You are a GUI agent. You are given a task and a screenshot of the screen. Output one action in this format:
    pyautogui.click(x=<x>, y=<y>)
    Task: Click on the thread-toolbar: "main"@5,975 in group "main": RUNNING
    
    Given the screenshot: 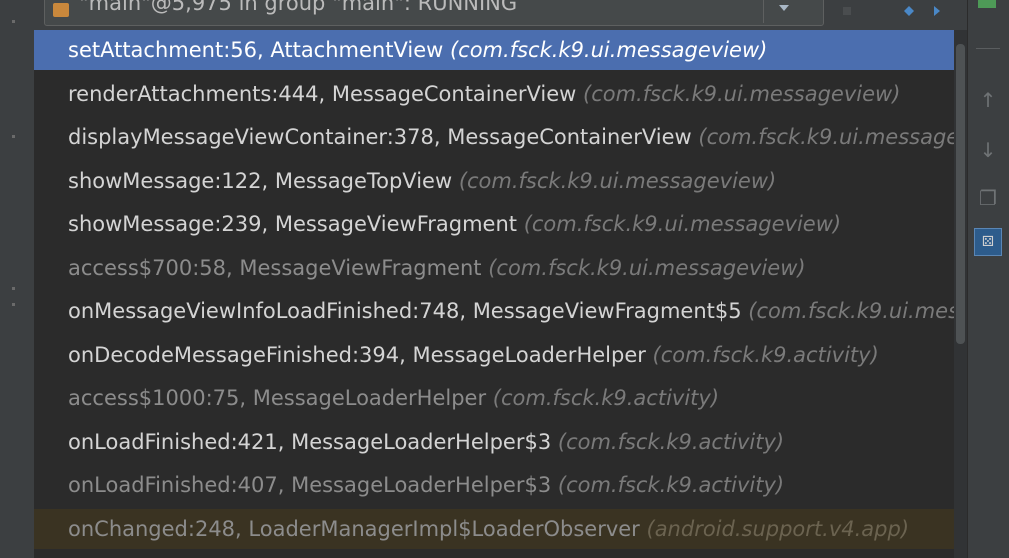 What is the action you would take?
    pyautogui.click(x=500, y=15)
    